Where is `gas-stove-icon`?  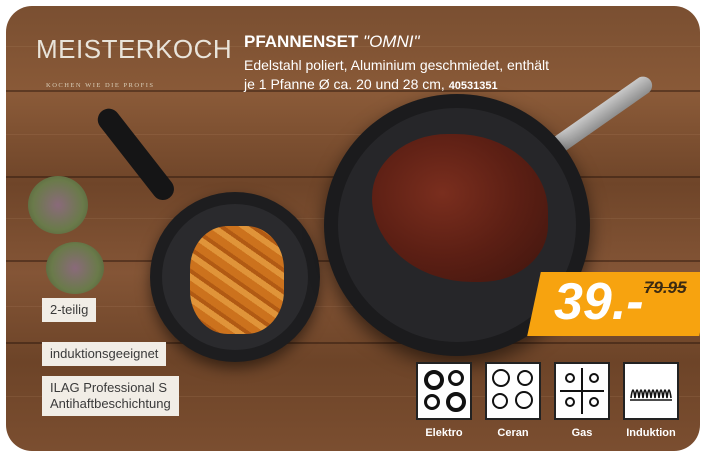
gas-stove-icon is located at coordinates (582, 391).